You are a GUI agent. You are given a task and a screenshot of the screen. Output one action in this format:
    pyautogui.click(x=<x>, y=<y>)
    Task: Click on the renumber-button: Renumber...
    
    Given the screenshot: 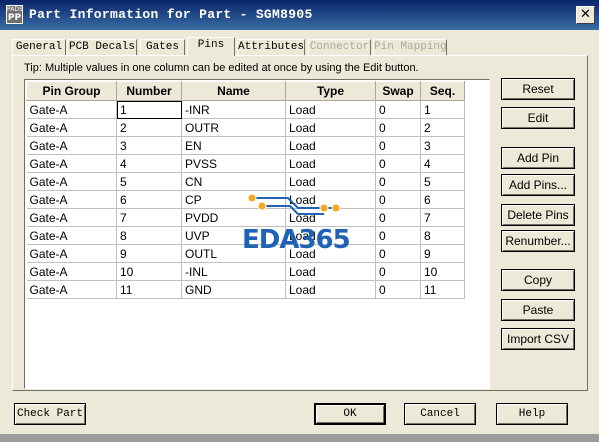 What is the action you would take?
    pyautogui.click(x=538, y=241)
    